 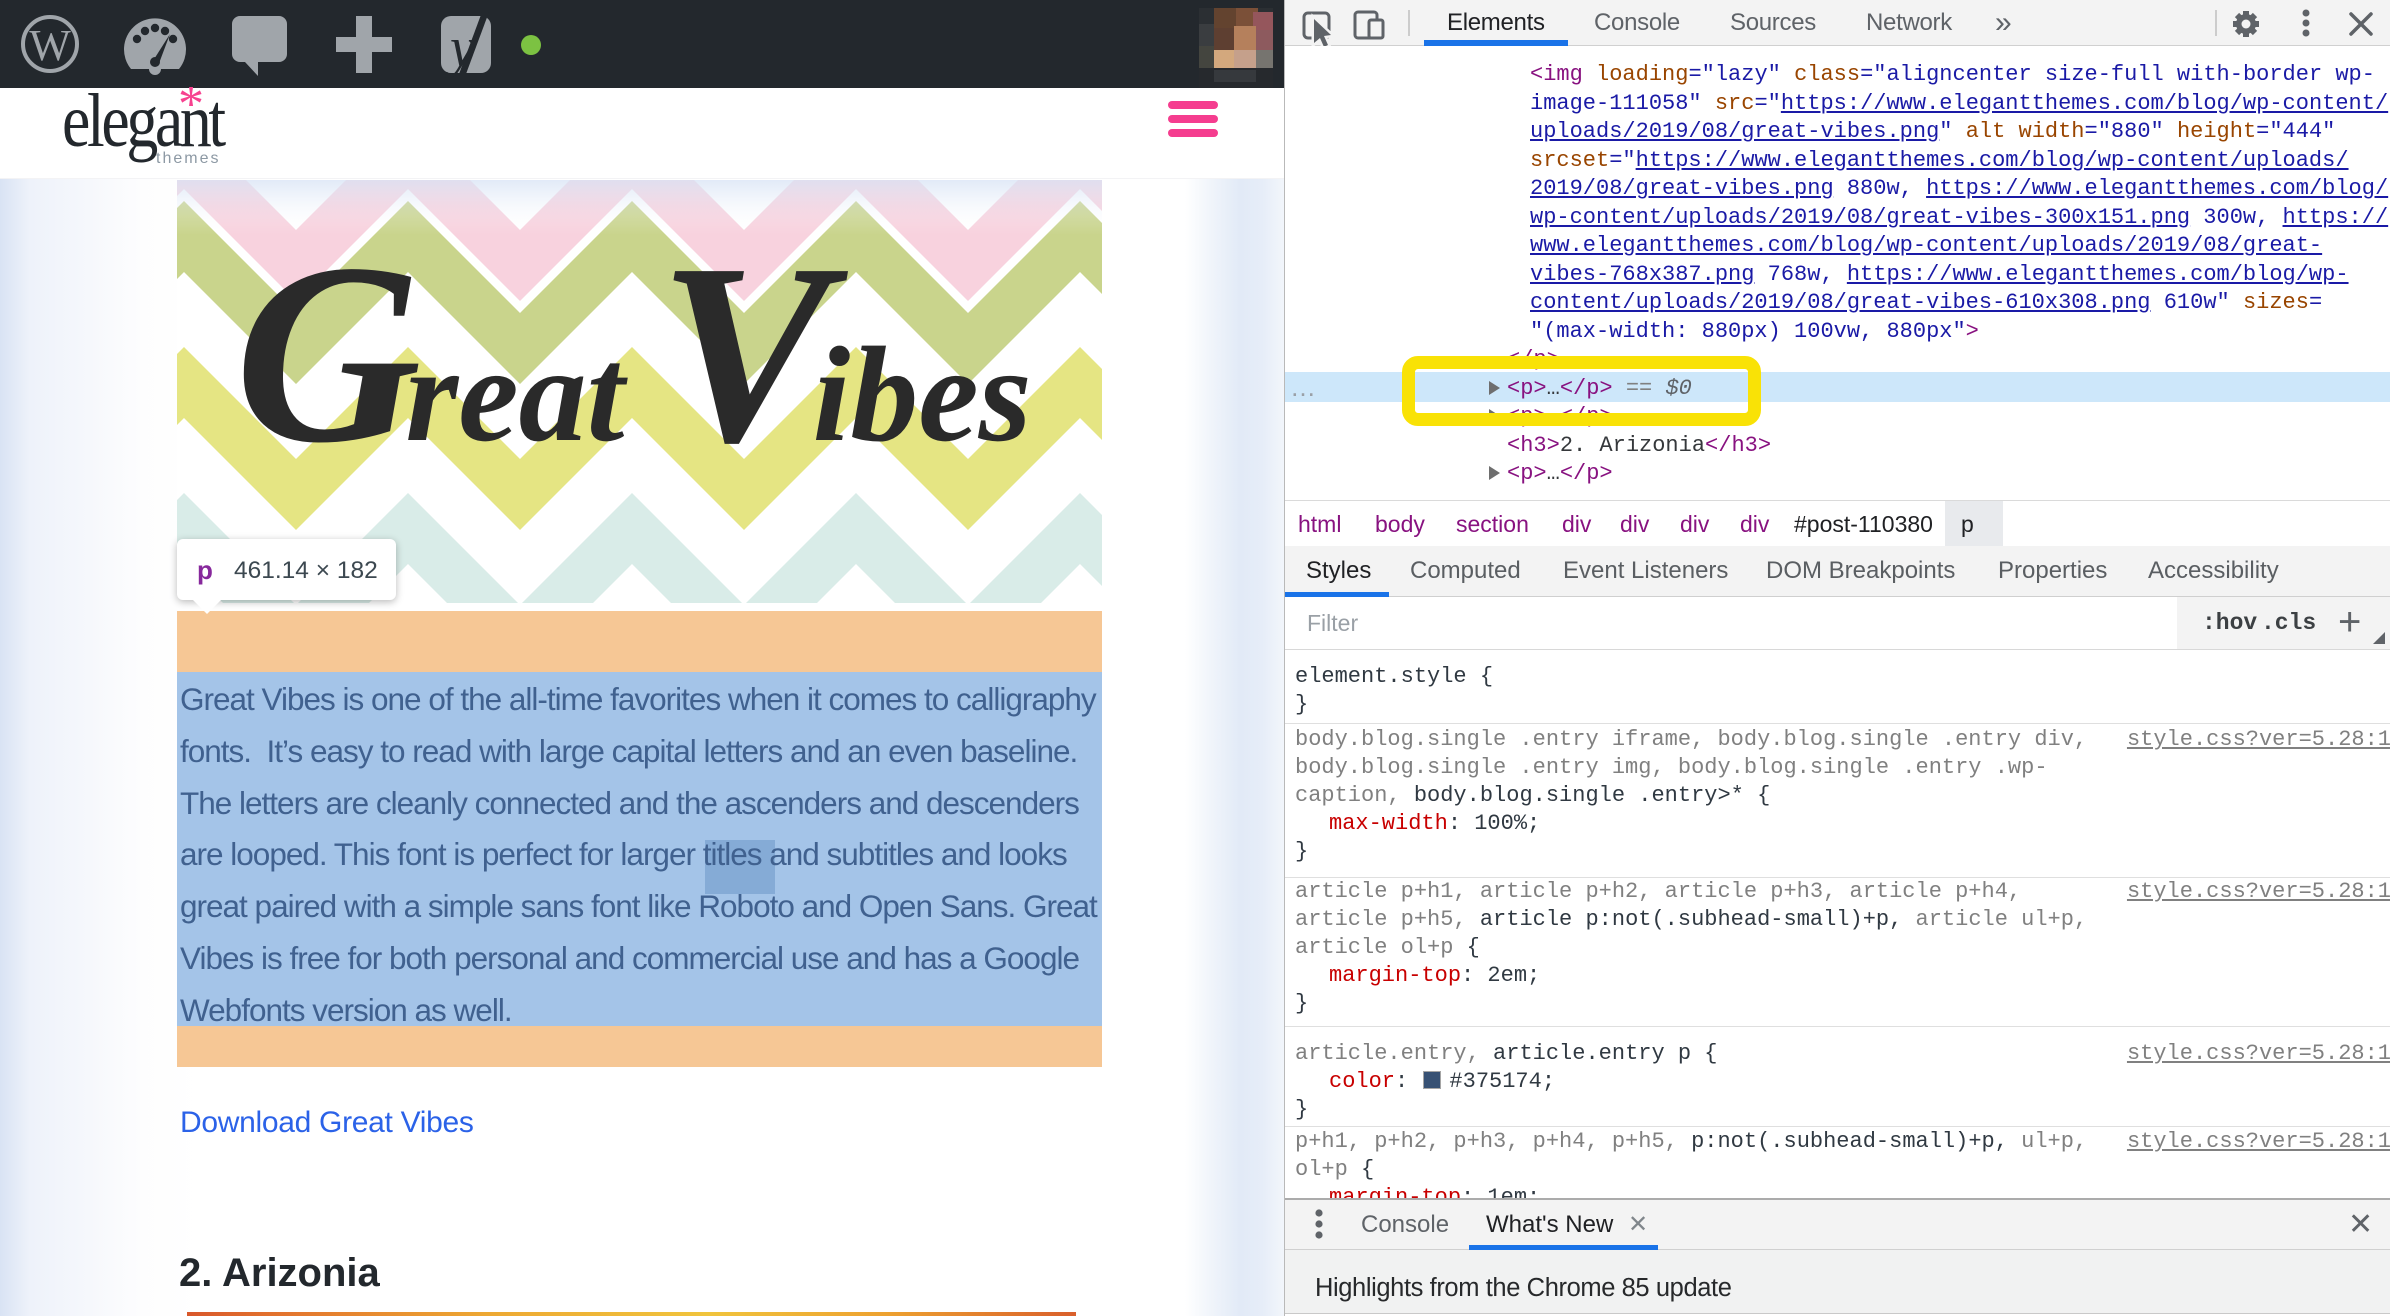 I want to click on svg-text: W, so click(x=50, y=45).